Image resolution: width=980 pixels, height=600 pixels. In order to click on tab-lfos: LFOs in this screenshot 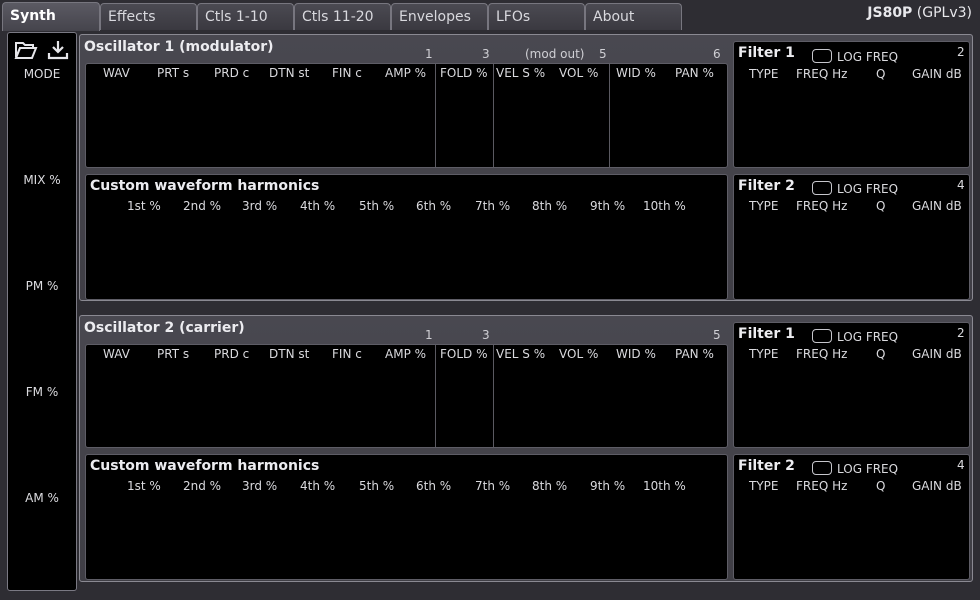, I will do `click(536, 16)`.